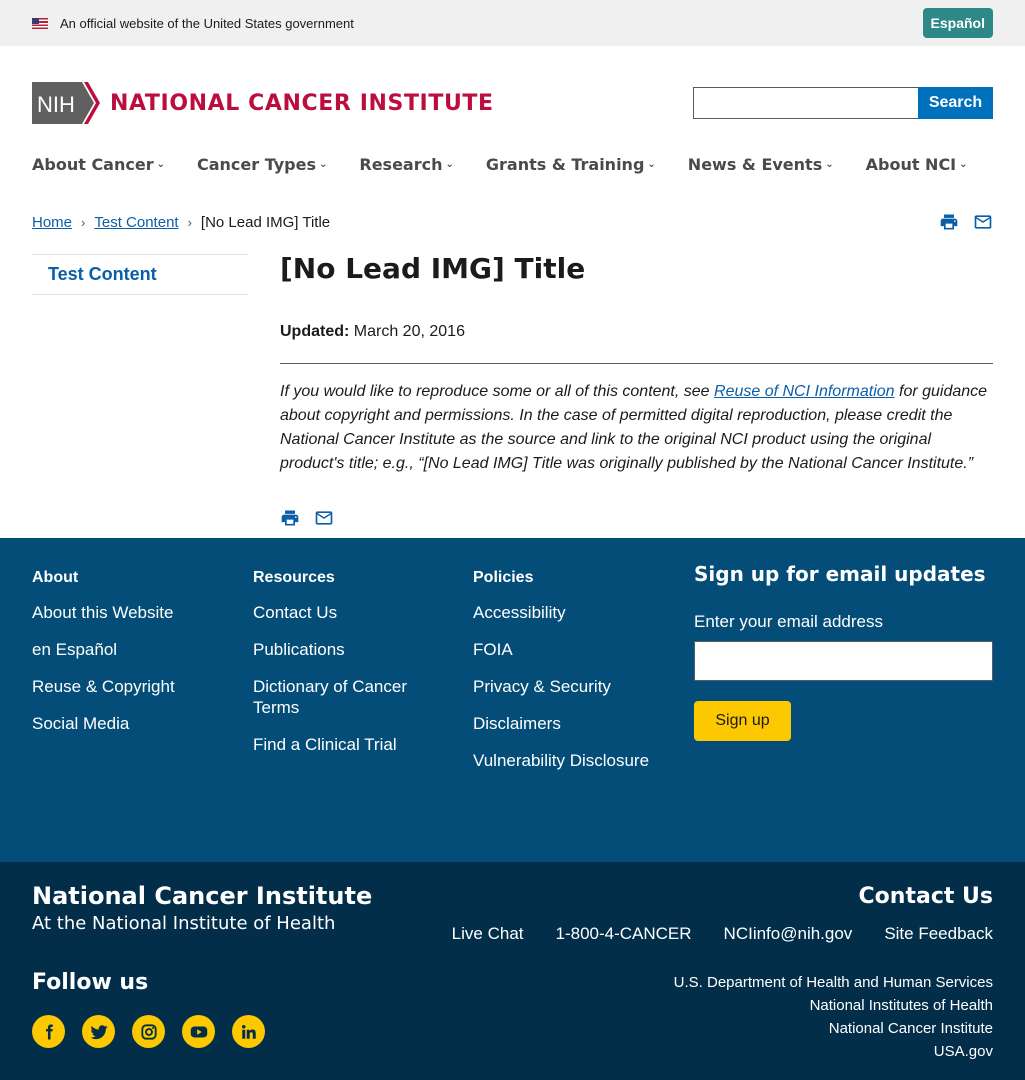 This screenshot has height=1080, width=1025. Describe the element at coordinates (55, 577) in the screenshot. I see `footer-heading: About` at that location.